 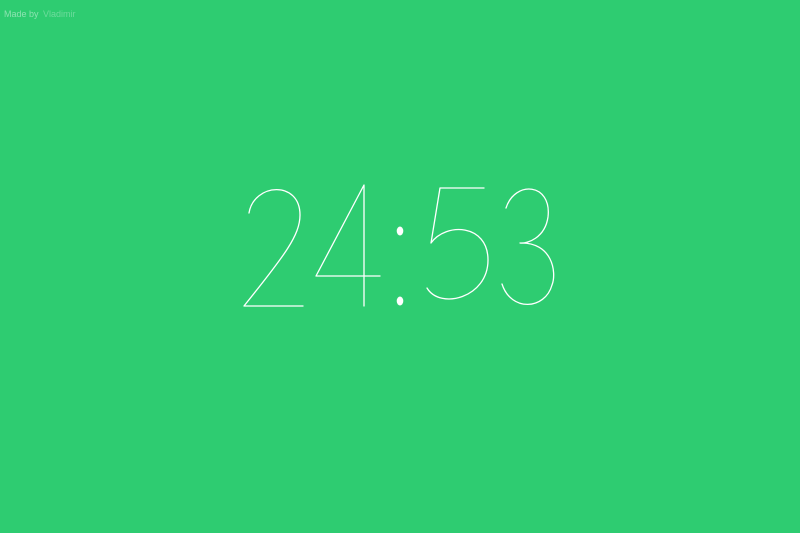 I want to click on digit-3-glyph, so click(x=528, y=247).